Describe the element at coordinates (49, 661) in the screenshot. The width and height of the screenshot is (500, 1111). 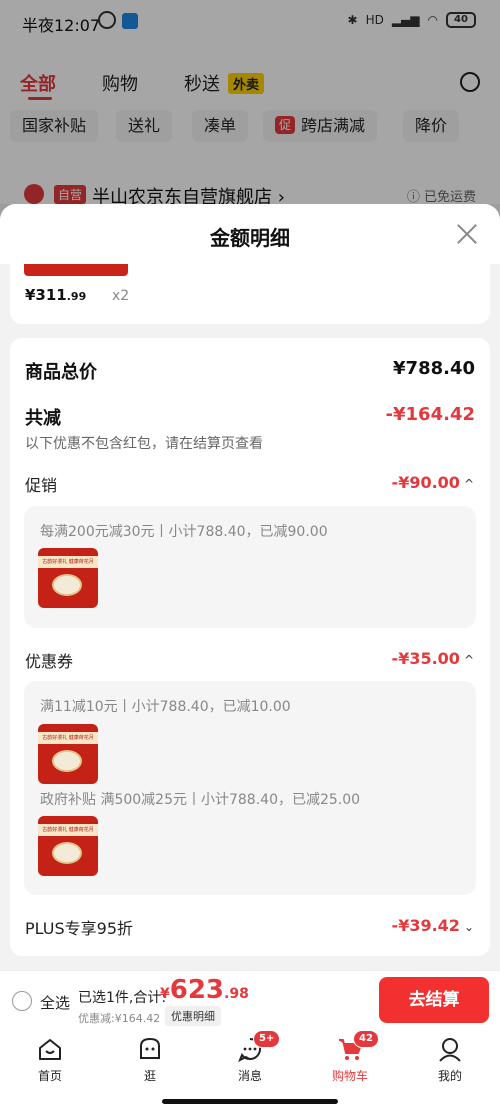
I see `coupon-label: 优惠券` at that location.